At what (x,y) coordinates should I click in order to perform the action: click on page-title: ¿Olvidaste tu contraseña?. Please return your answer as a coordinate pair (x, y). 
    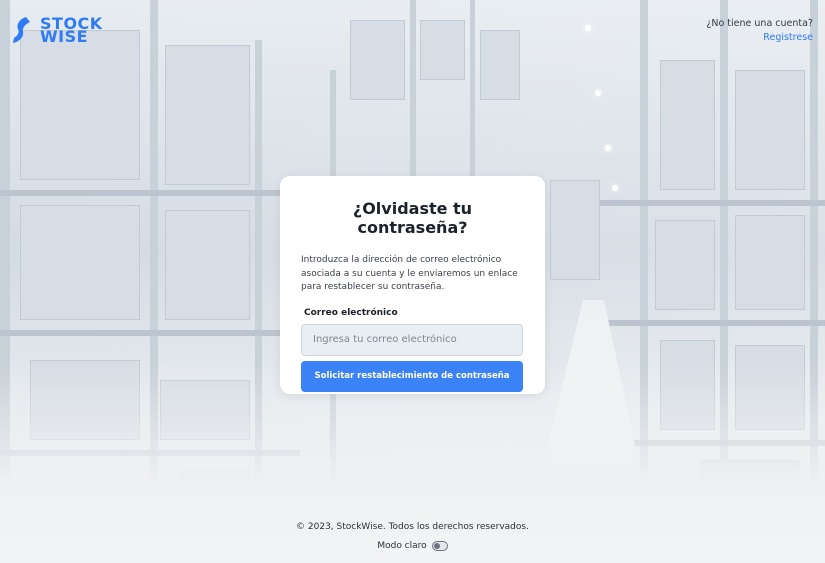
    Looking at the image, I should click on (412, 218).